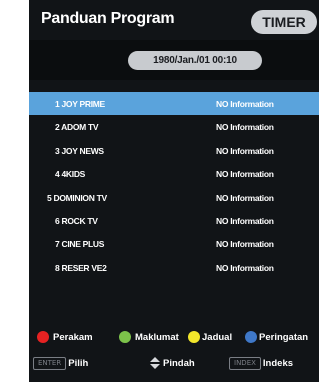 The width and height of the screenshot is (336, 382). What do you see at coordinates (155, 363) in the screenshot?
I see `up-down-arrow-icon` at bounding box center [155, 363].